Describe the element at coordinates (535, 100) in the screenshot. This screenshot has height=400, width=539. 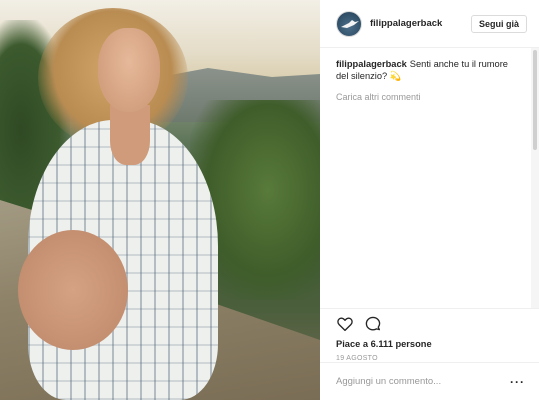
I see `scrollbar-thumb` at that location.